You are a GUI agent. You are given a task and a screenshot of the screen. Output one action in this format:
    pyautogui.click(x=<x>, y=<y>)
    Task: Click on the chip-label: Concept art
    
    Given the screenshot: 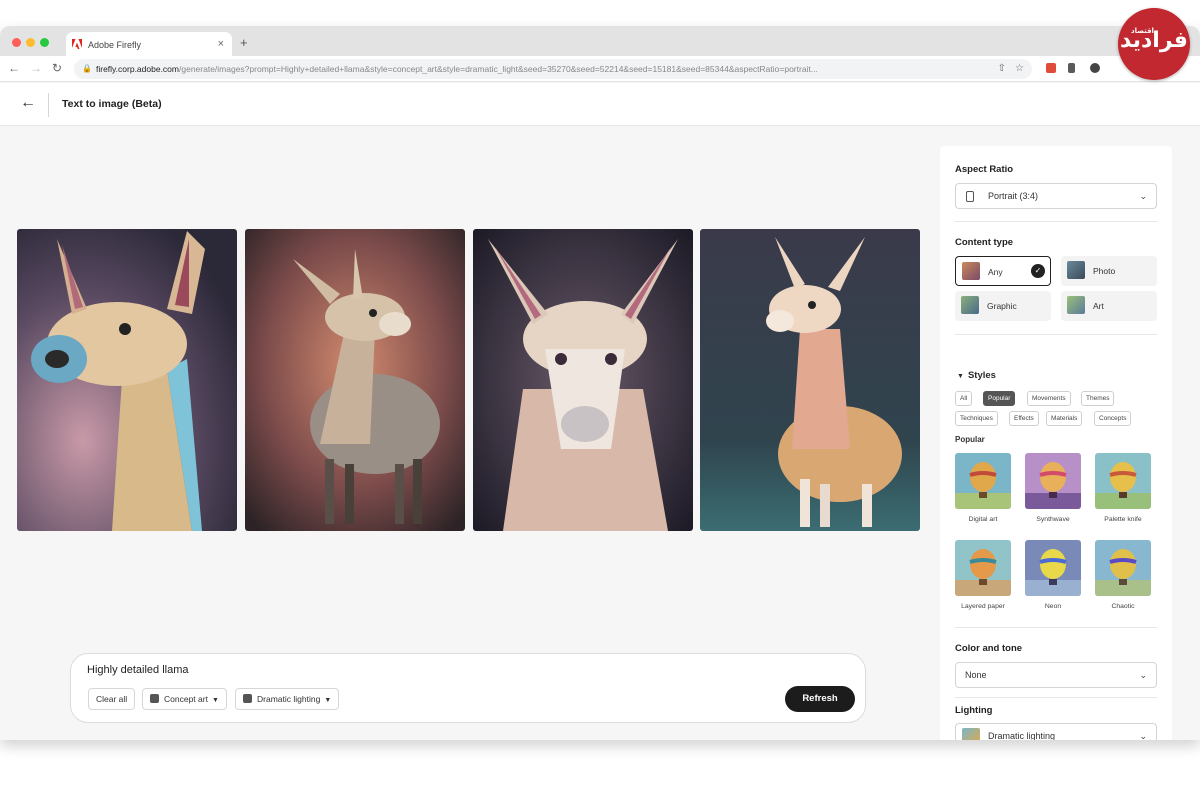 What is the action you would take?
    pyautogui.click(x=186, y=699)
    